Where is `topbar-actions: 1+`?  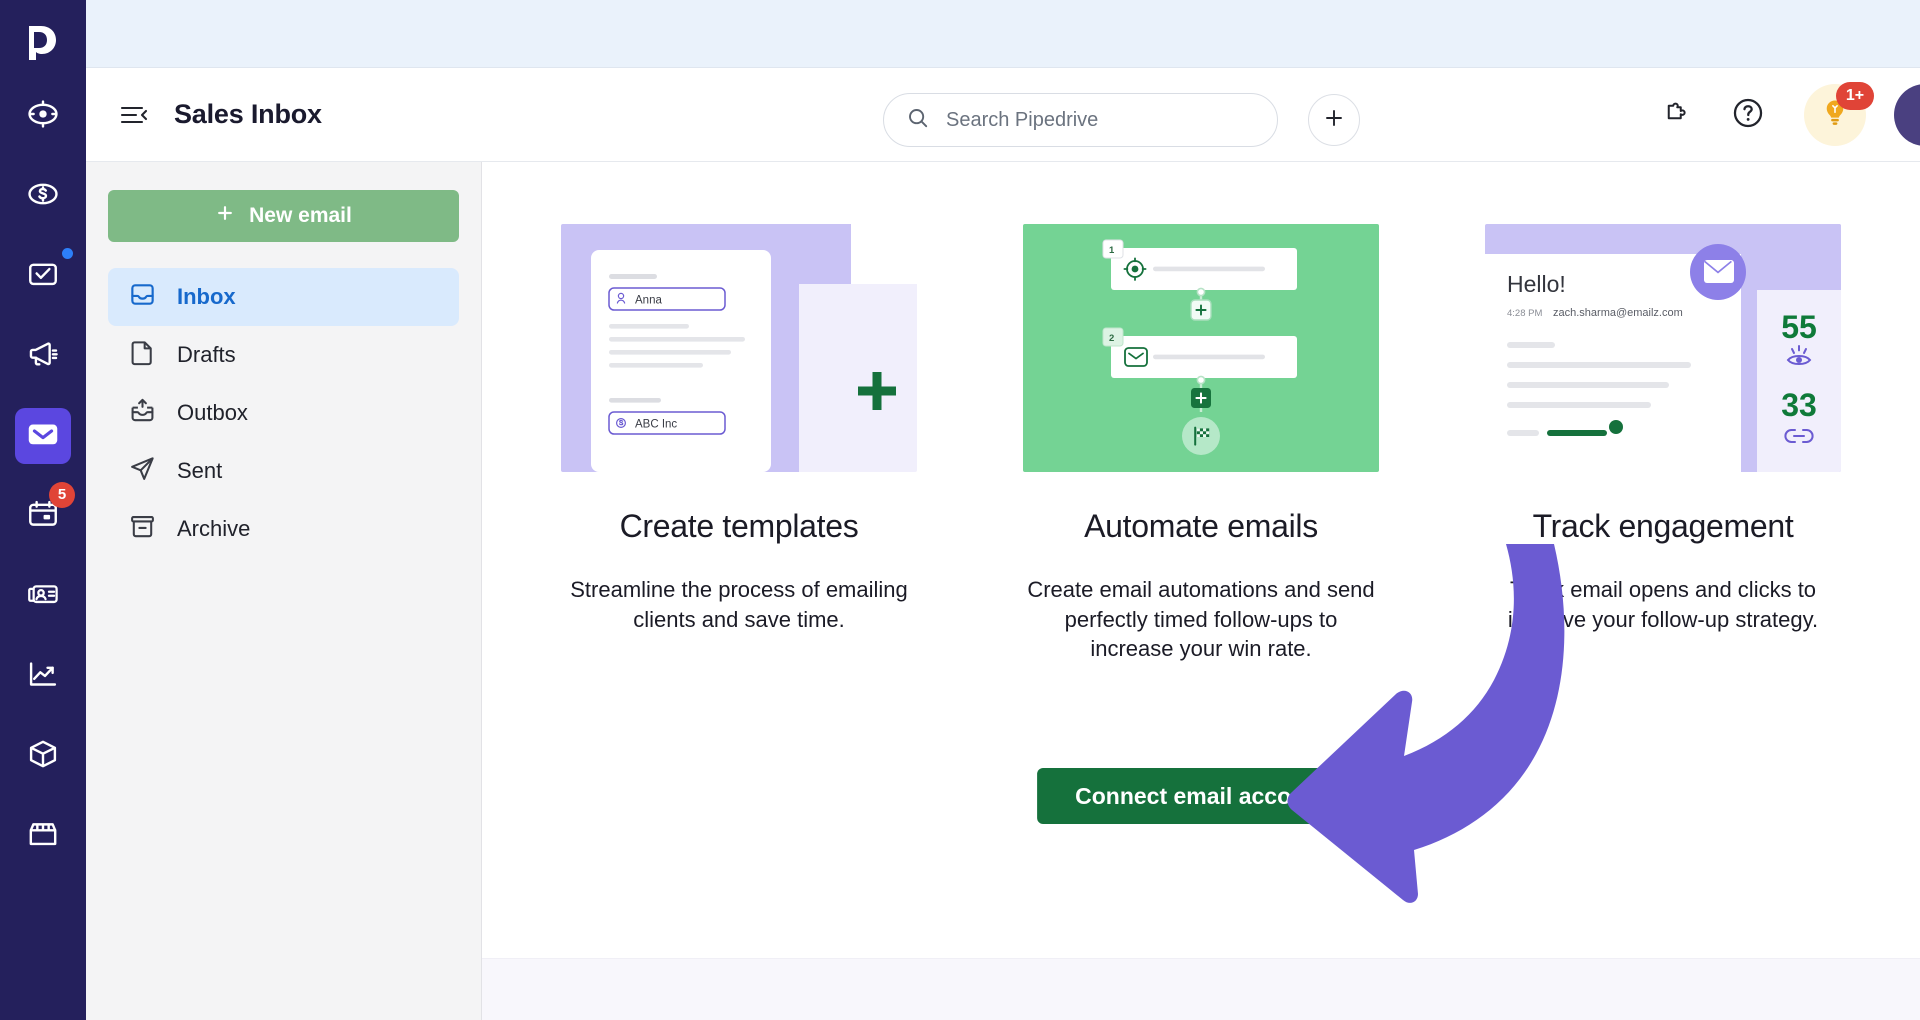 topbar-actions: 1+ is located at coordinates (1787, 115).